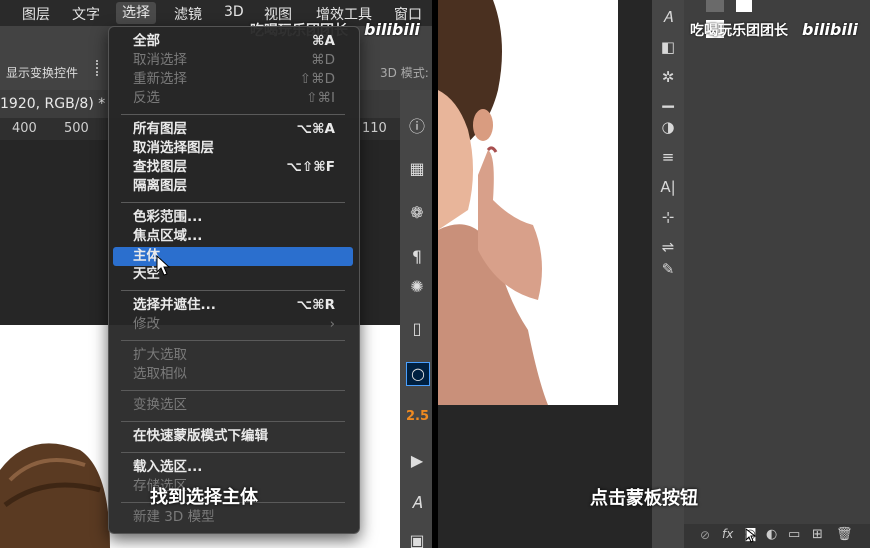 The width and height of the screenshot is (870, 548). I want to click on adjustments-icon: ◑, so click(668, 127).